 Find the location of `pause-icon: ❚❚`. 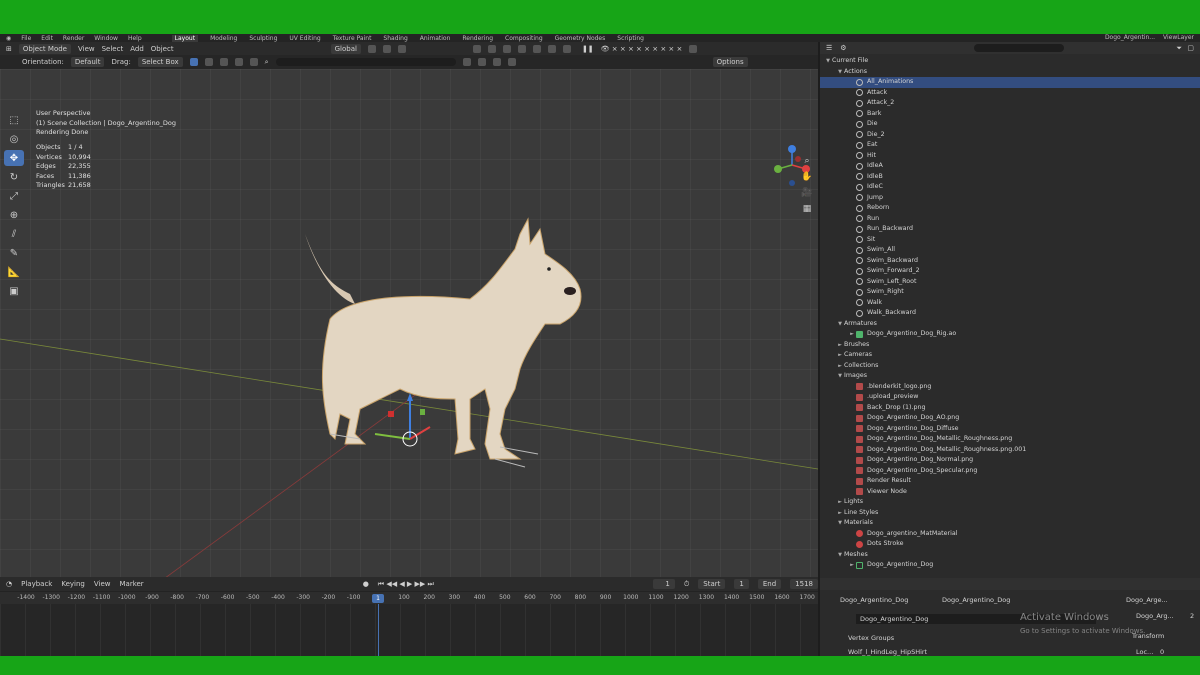

pause-icon: ❚❚ is located at coordinates (588, 49).